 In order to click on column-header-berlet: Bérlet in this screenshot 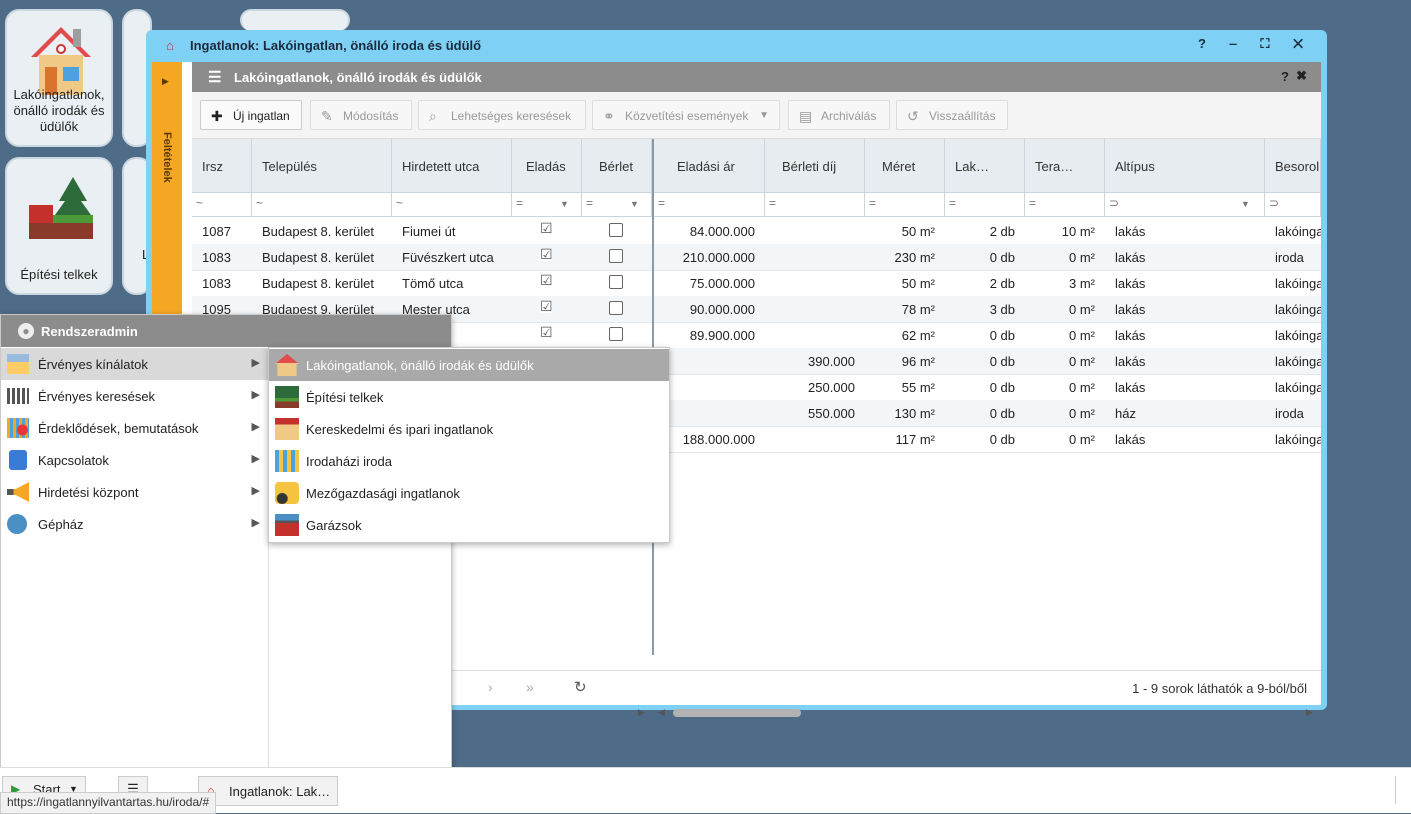, I will do `click(617, 166)`.